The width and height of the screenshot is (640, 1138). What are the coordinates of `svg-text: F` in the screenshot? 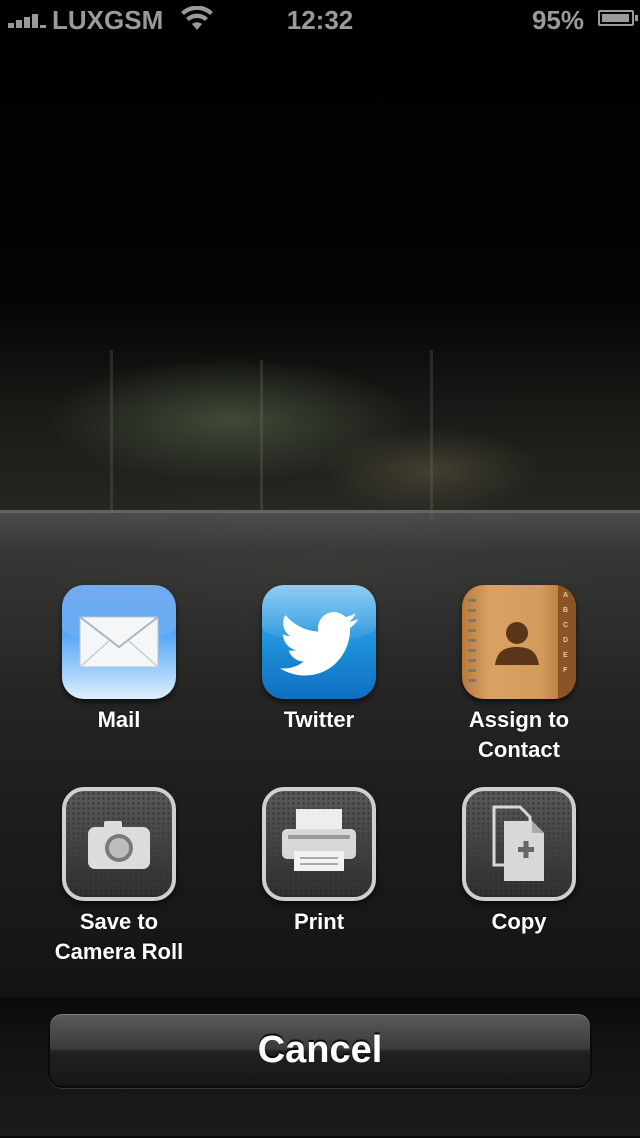 It's located at (565, 670).